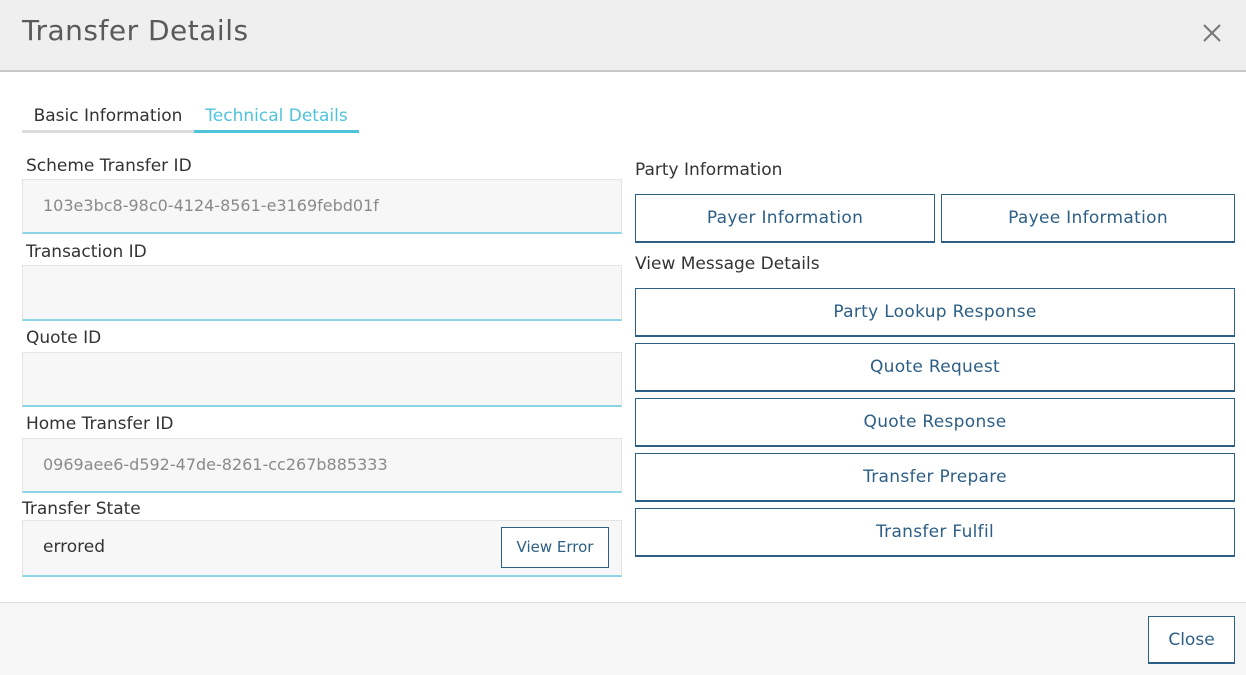 The height and width of the screenshot is (675, 1246). Describe the element at coordinates (1088, 218) in the screenshot. I see `payee-information-button: Payee Information` at that location.